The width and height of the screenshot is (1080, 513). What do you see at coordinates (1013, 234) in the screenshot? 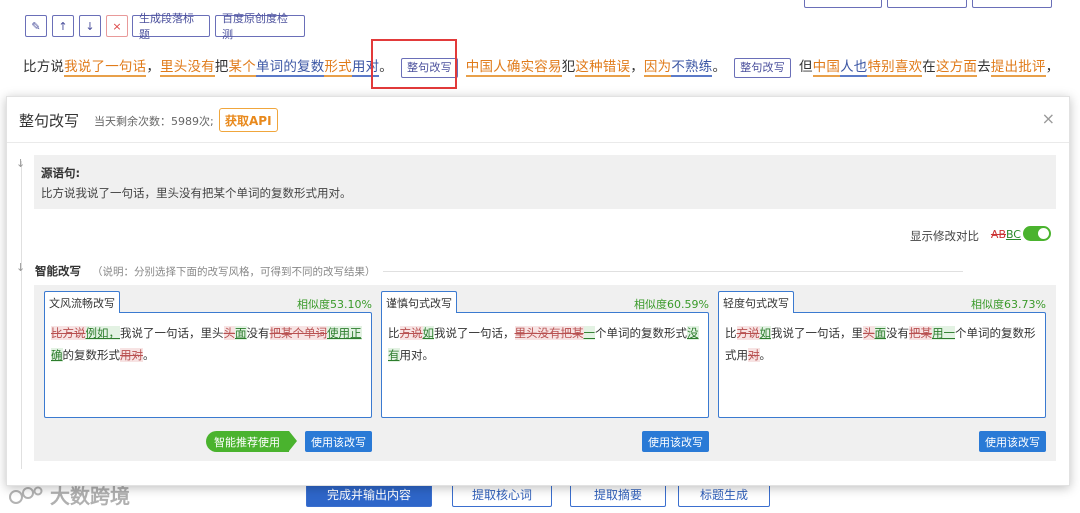
I see `diff-bc-sample: BC` at bounding box center [1013, 234].